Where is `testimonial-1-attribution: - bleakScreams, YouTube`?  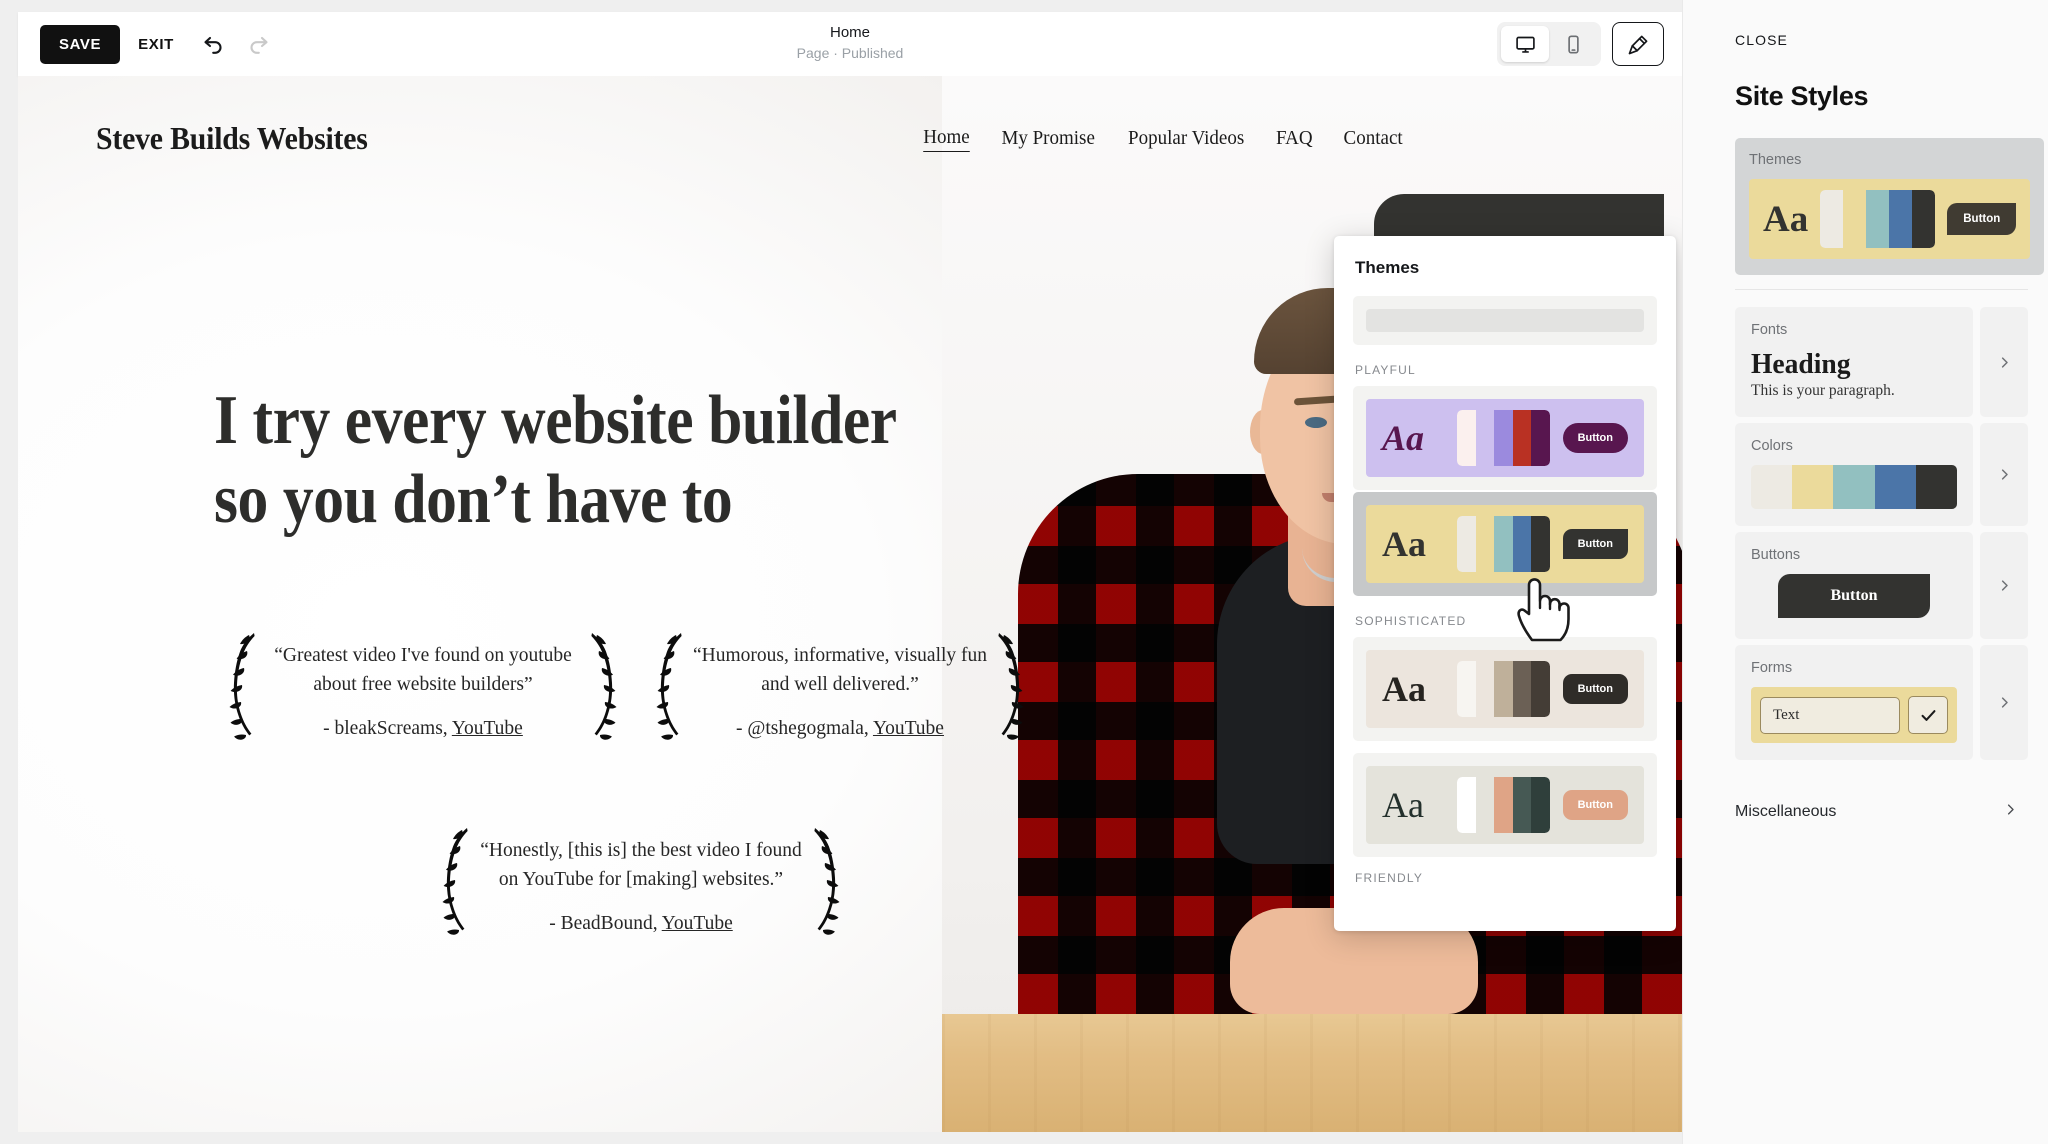
testimonial-1-attribution: - bleakScreams, YouTube is located at coordinates (423, 729).